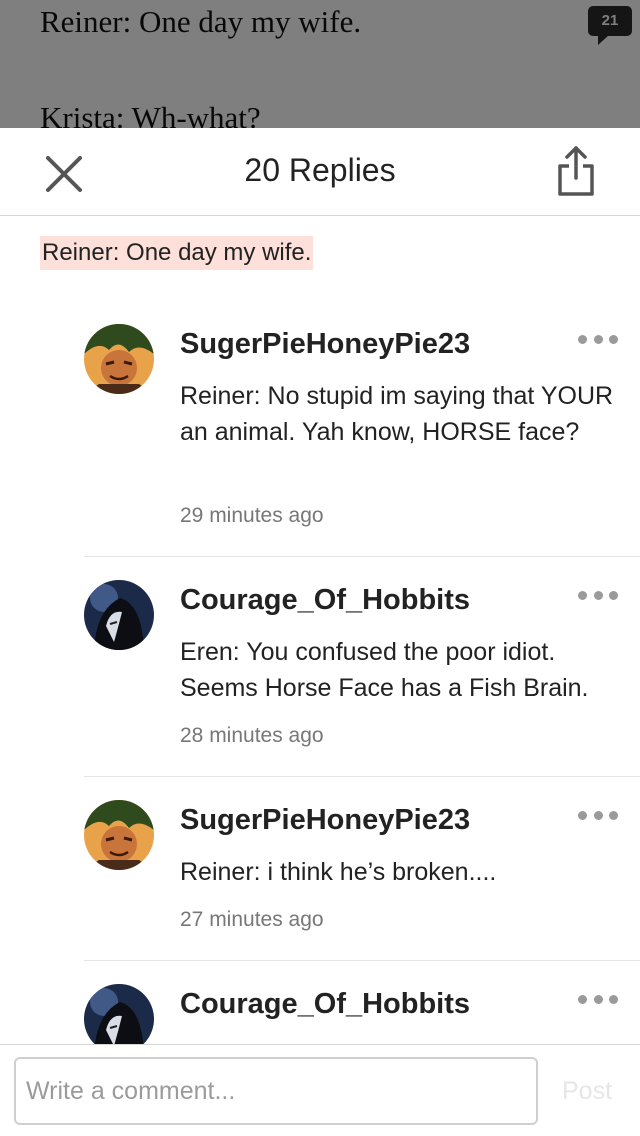  I want to click on comment-composer: Post, so click(320, 1090).